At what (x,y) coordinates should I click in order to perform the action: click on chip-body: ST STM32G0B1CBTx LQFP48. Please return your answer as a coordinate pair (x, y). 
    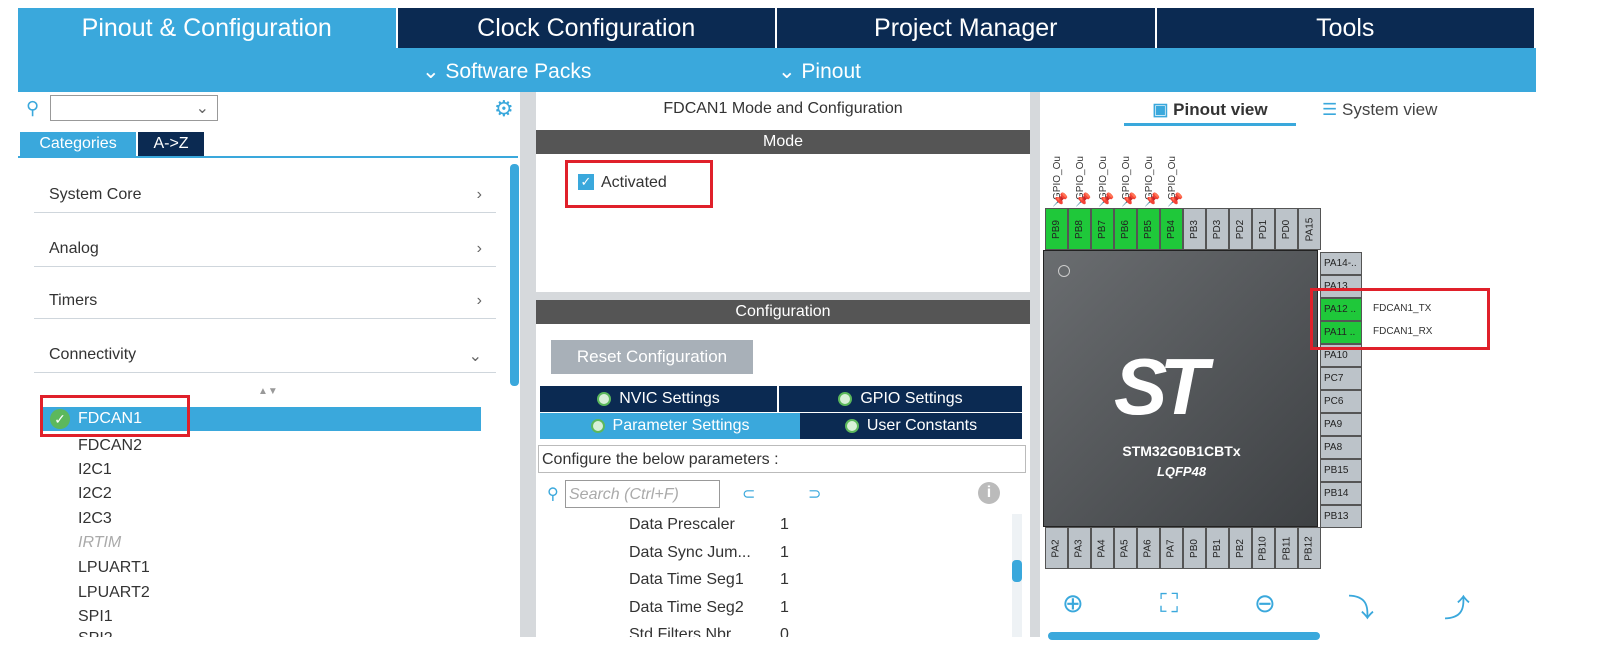
    Looking at the image, I should click on (1180, 388).